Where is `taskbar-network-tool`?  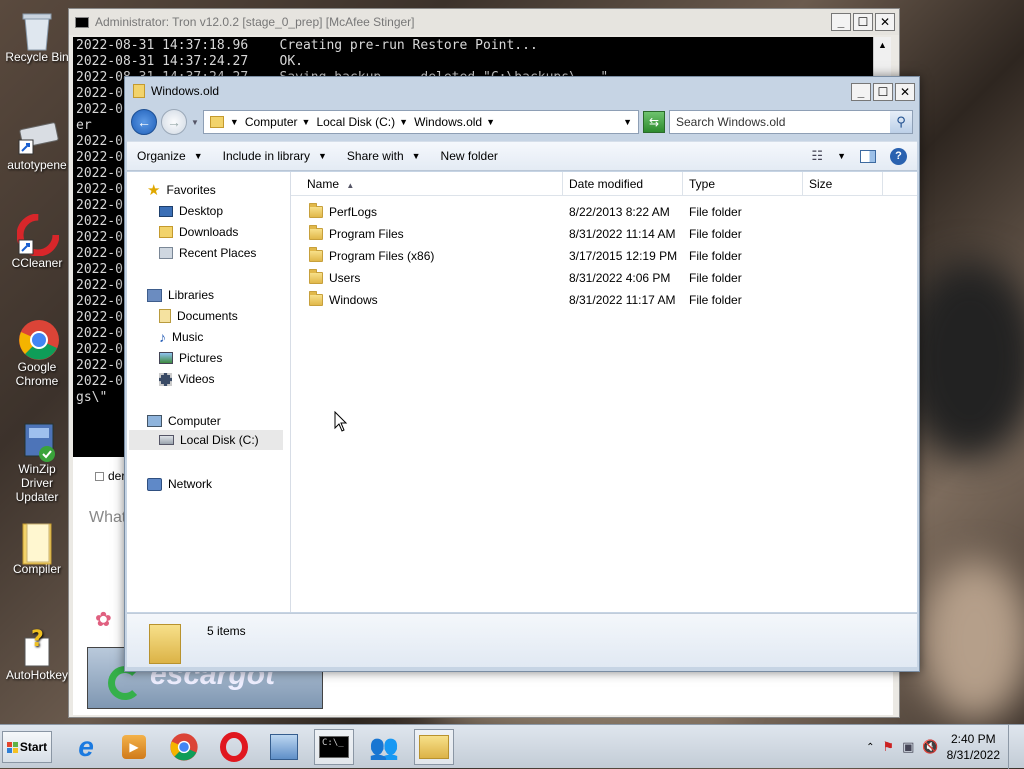
taskbar-network-tool is located at coordinates (284, 747).